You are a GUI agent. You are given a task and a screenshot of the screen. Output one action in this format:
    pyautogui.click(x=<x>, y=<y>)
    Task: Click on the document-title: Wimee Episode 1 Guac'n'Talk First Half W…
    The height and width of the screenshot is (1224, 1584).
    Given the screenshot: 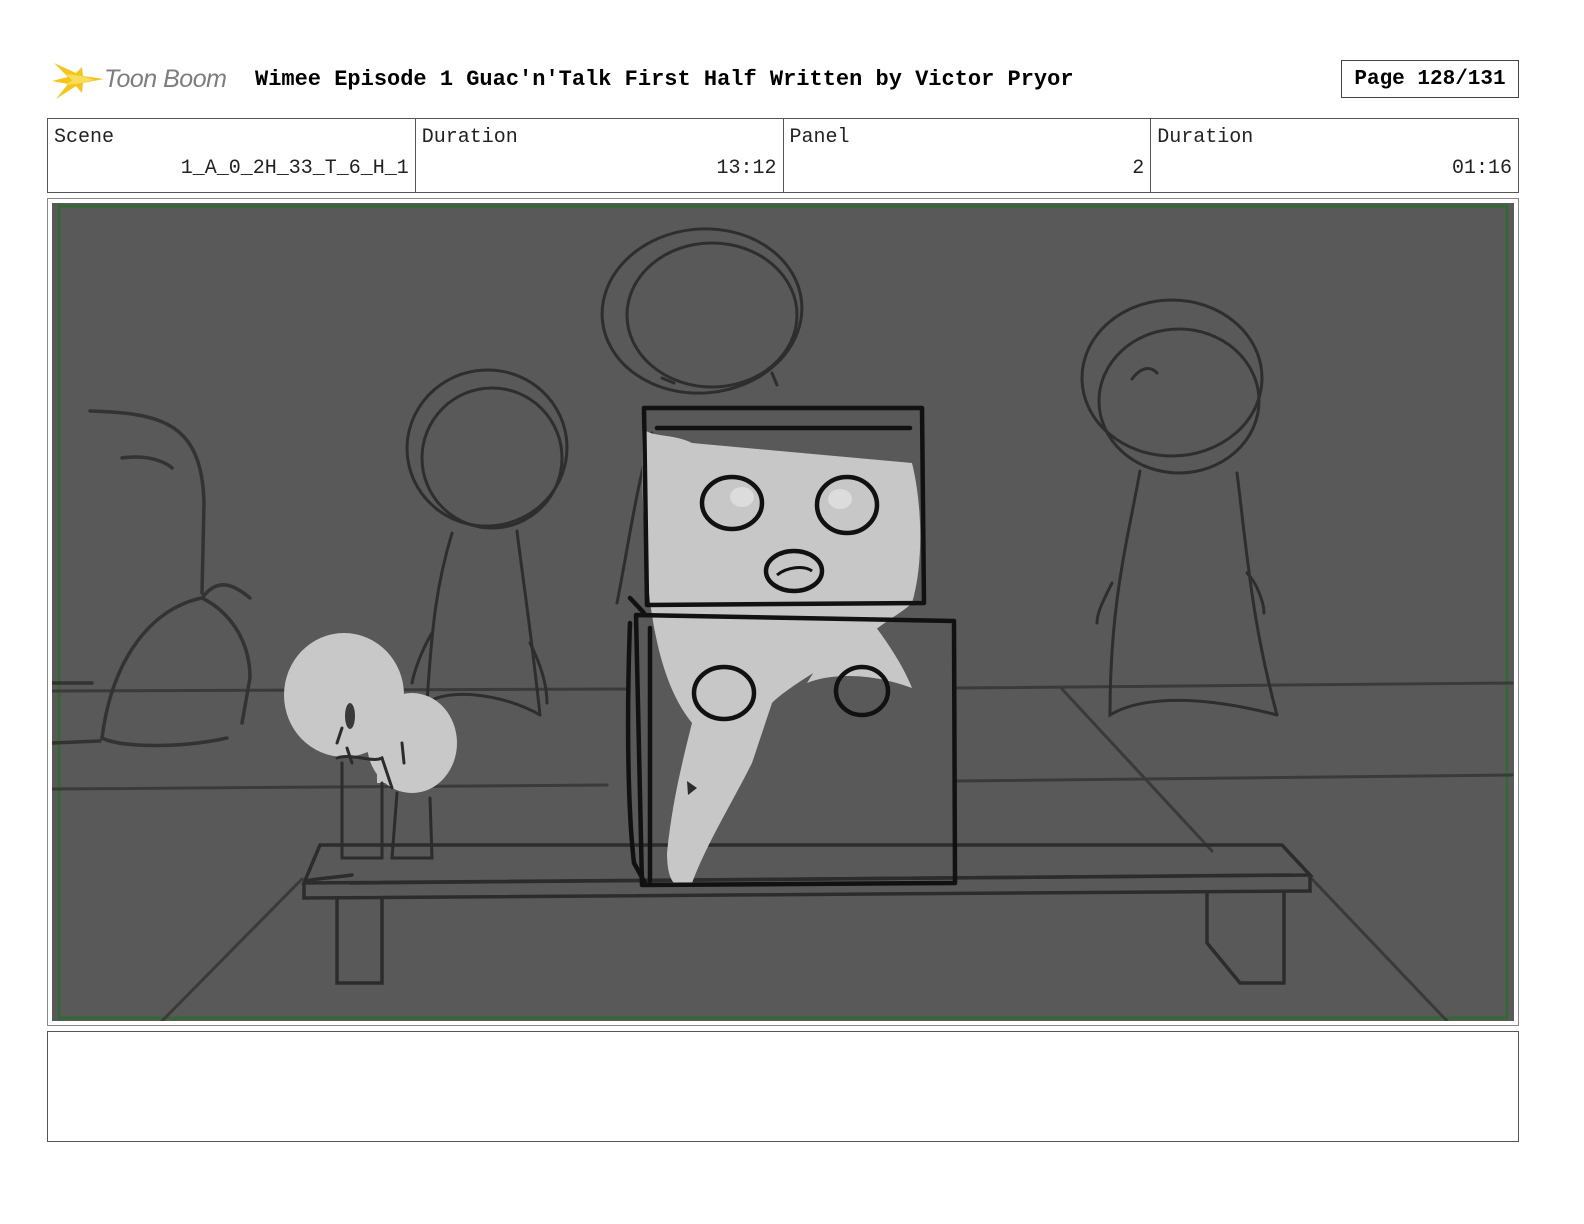 What is the action you would take?
    pyautogui.click(x=664, y=79)
    